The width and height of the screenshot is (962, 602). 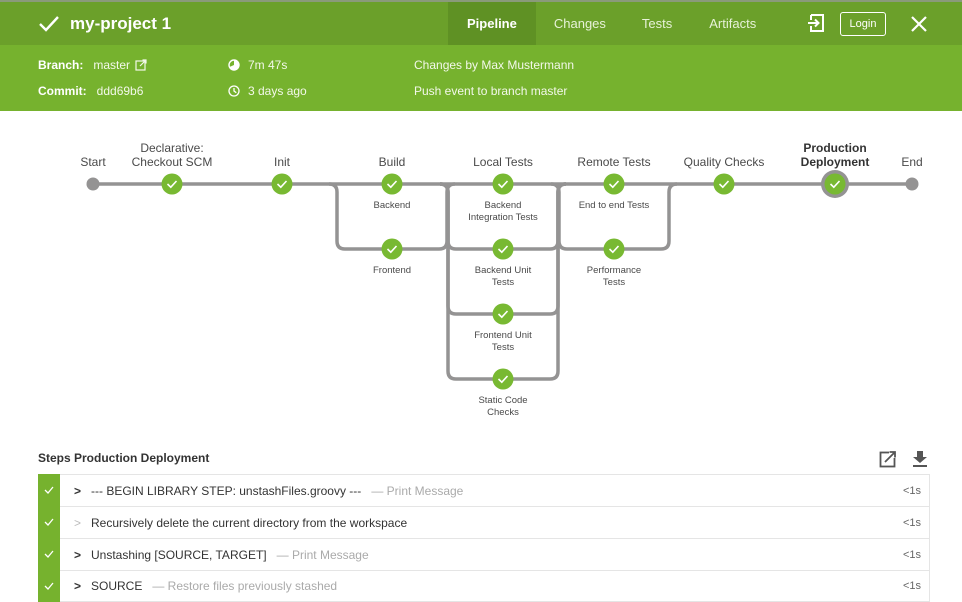 What do you see at coordinates (124, 458) in the screenshot?
I see `steps-title: Steps Production Deployment` at bounding box center [124, 458].